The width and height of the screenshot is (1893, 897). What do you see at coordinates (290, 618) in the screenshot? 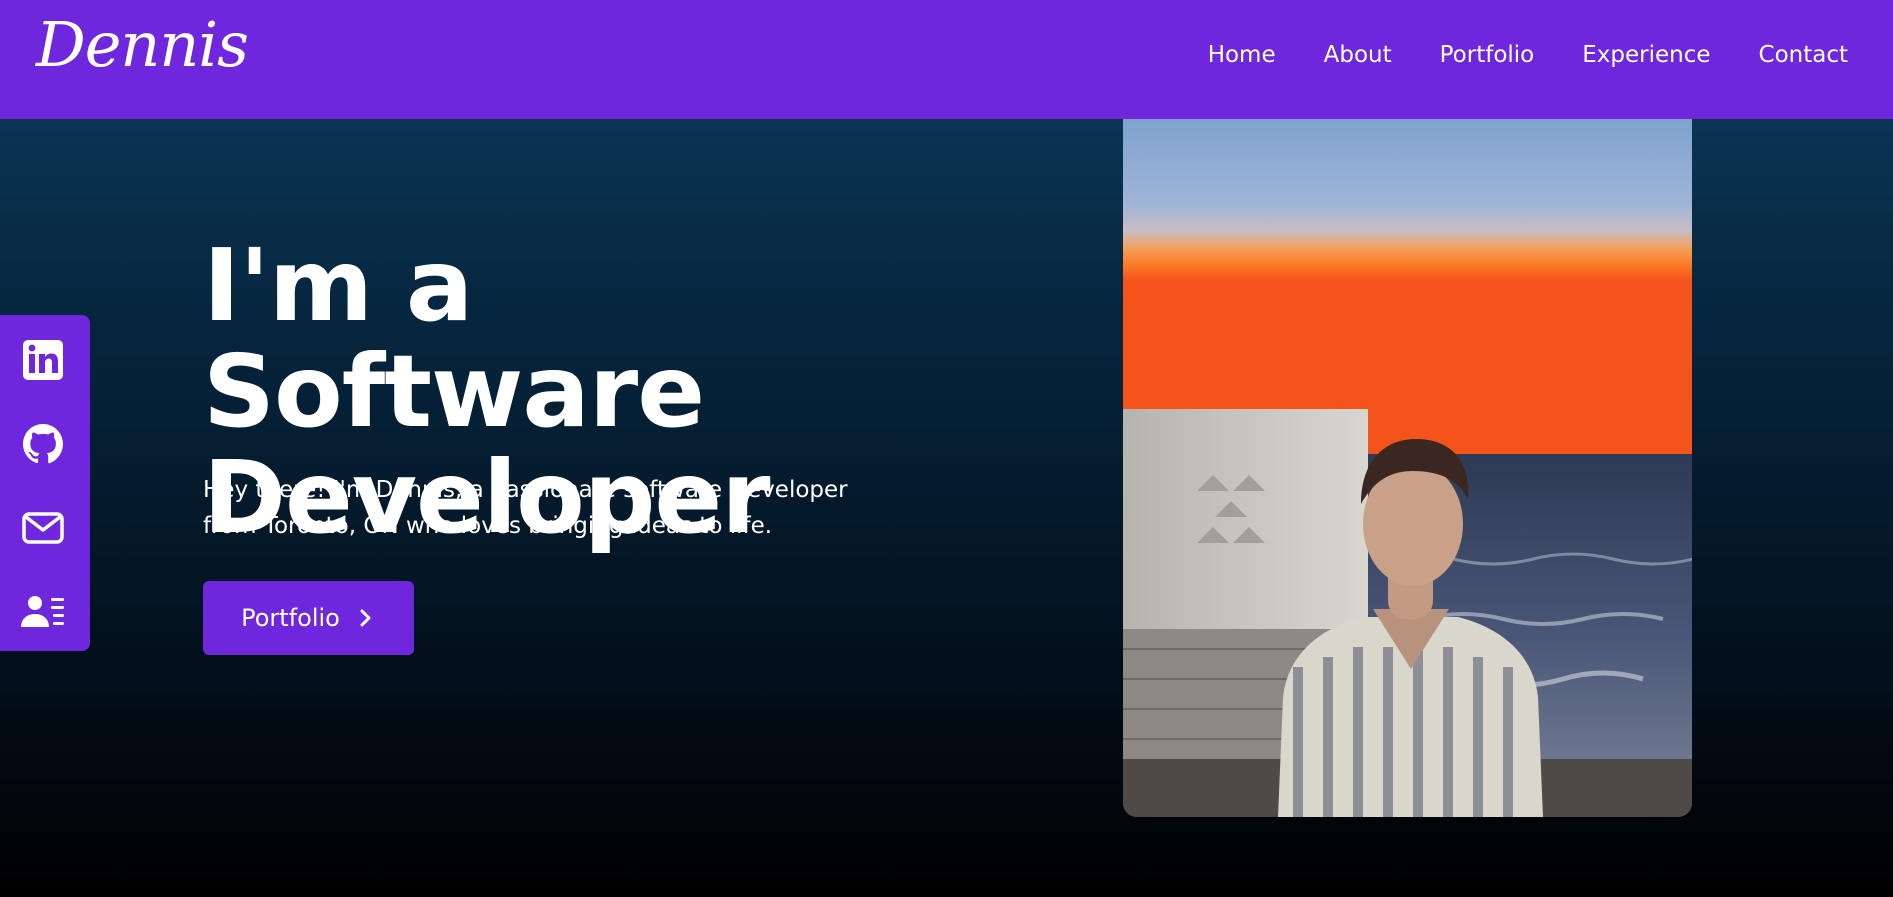
I see `portfolio-button-label: Portfolio` at bounding box center [290, 618].